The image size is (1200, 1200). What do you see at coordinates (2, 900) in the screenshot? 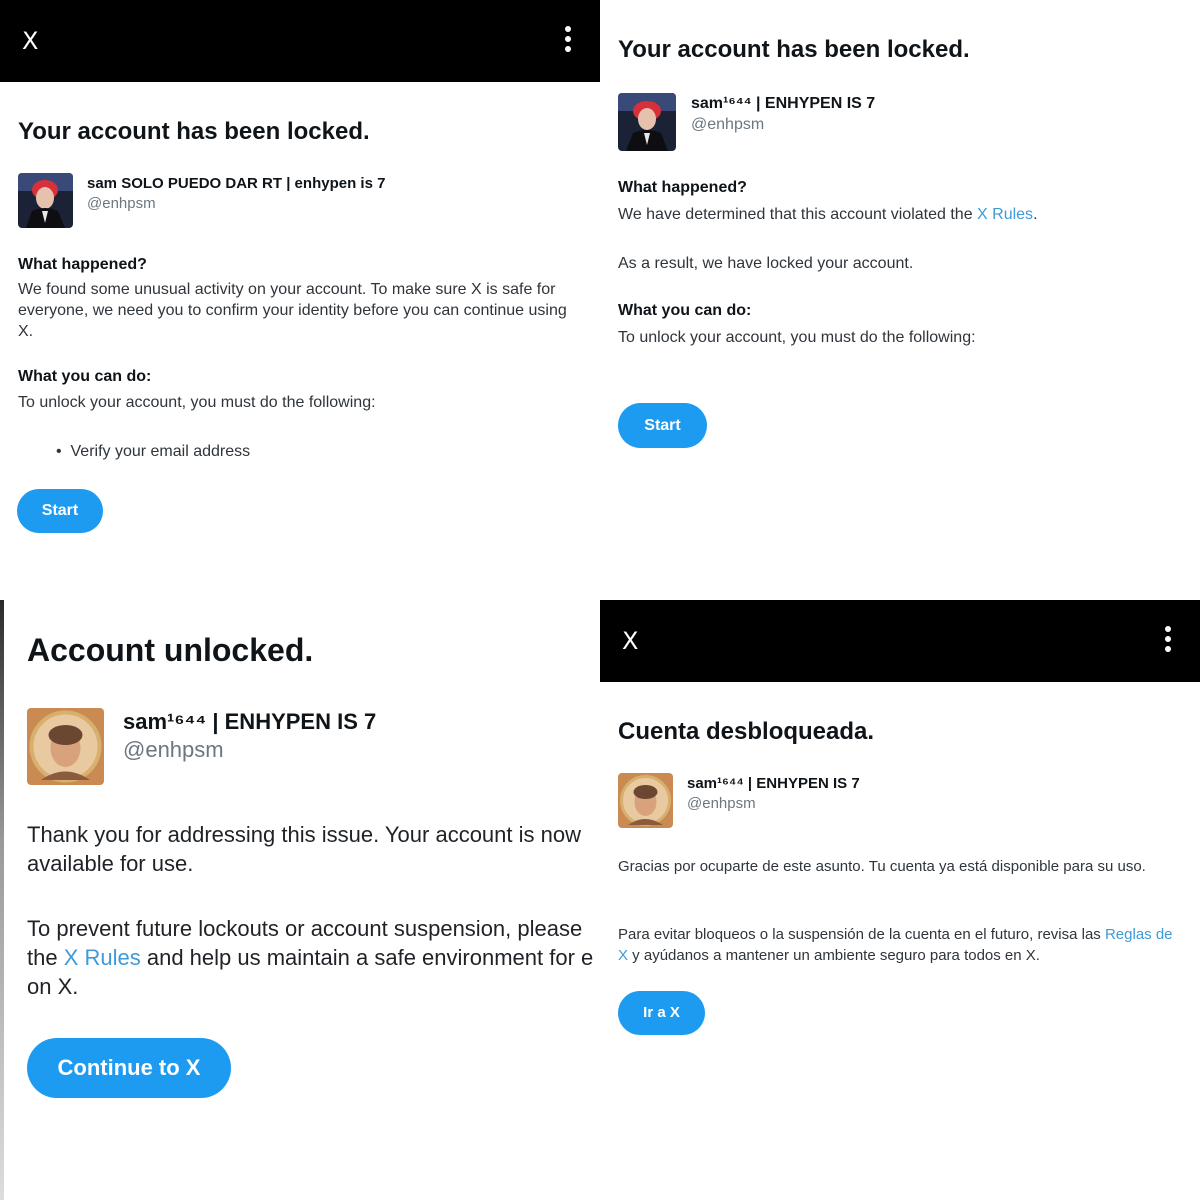
I see `edge-strip` at bounding box center [2, 900].